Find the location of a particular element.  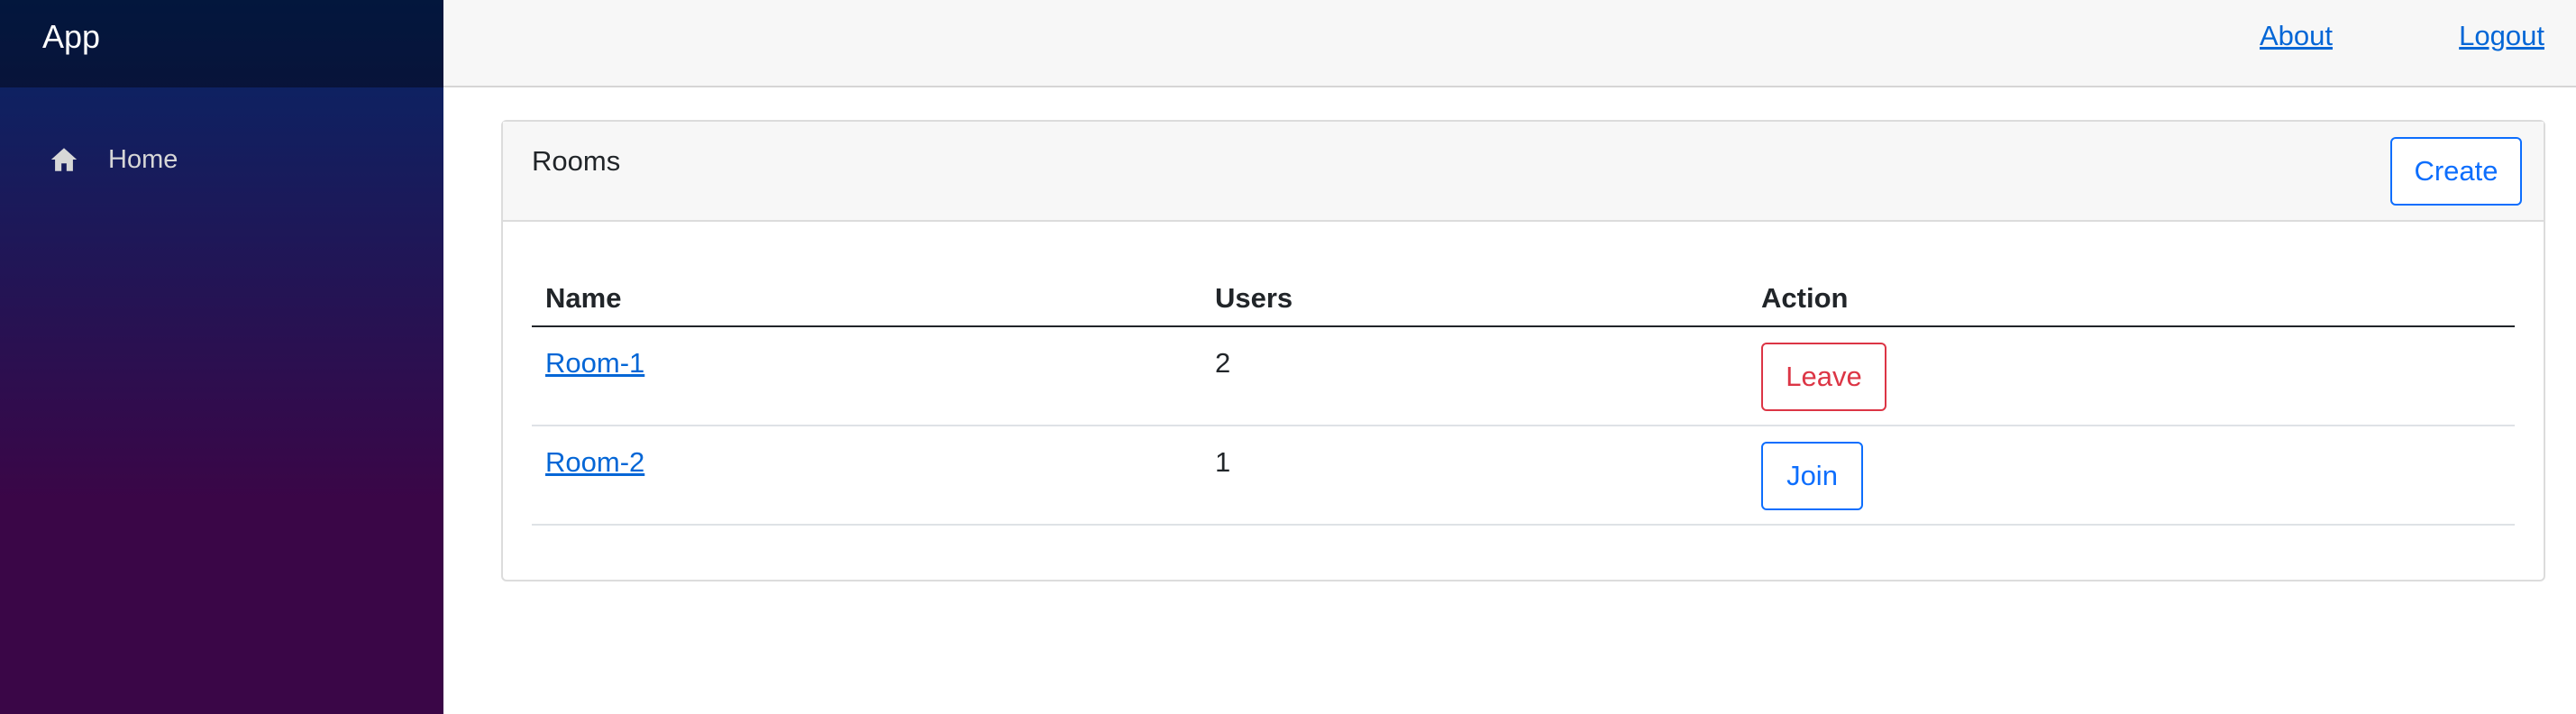

create-button: Create is located at coordinates (2456, 171).